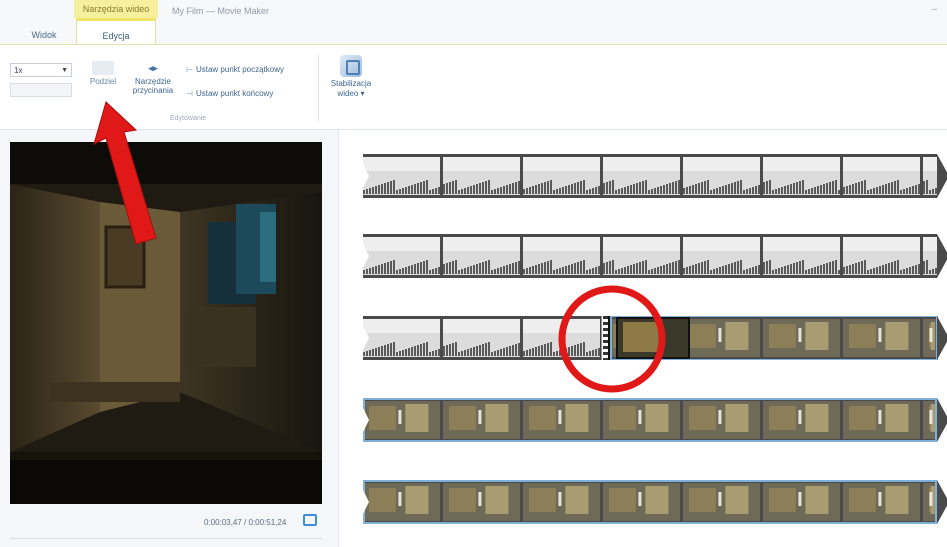  Describe the element at coordinates (934, 9) in the screenshot. I see `minimize-button: –` at that location.